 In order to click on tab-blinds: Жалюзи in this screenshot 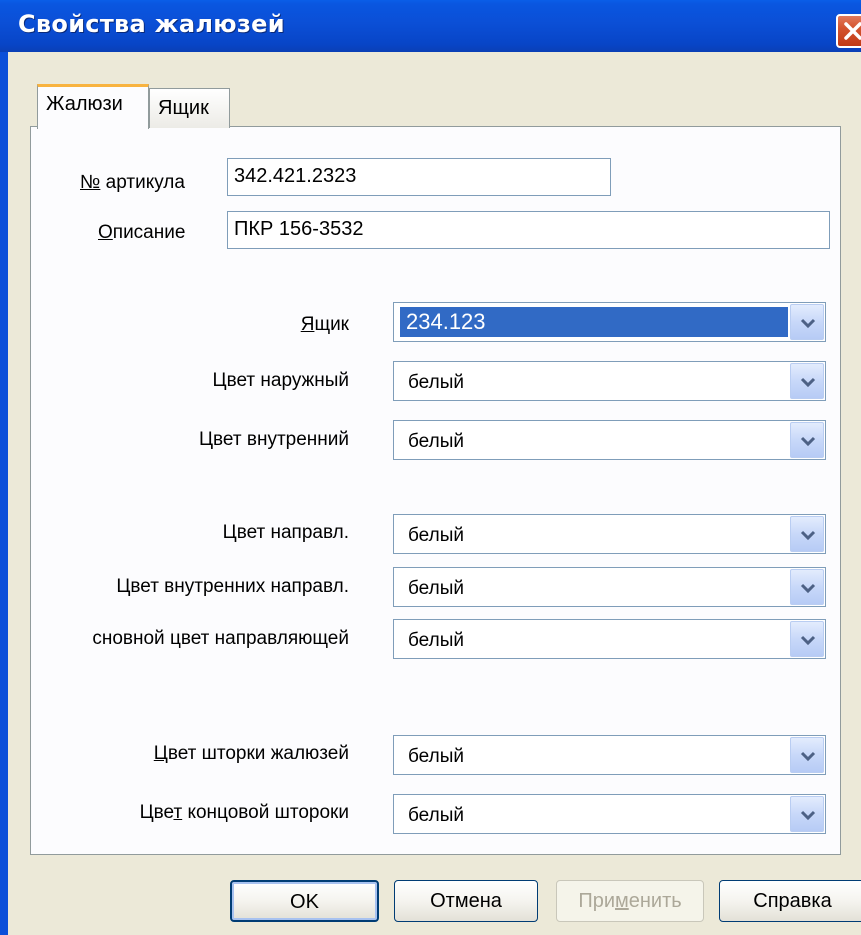, I will do `click(93, 106)`.